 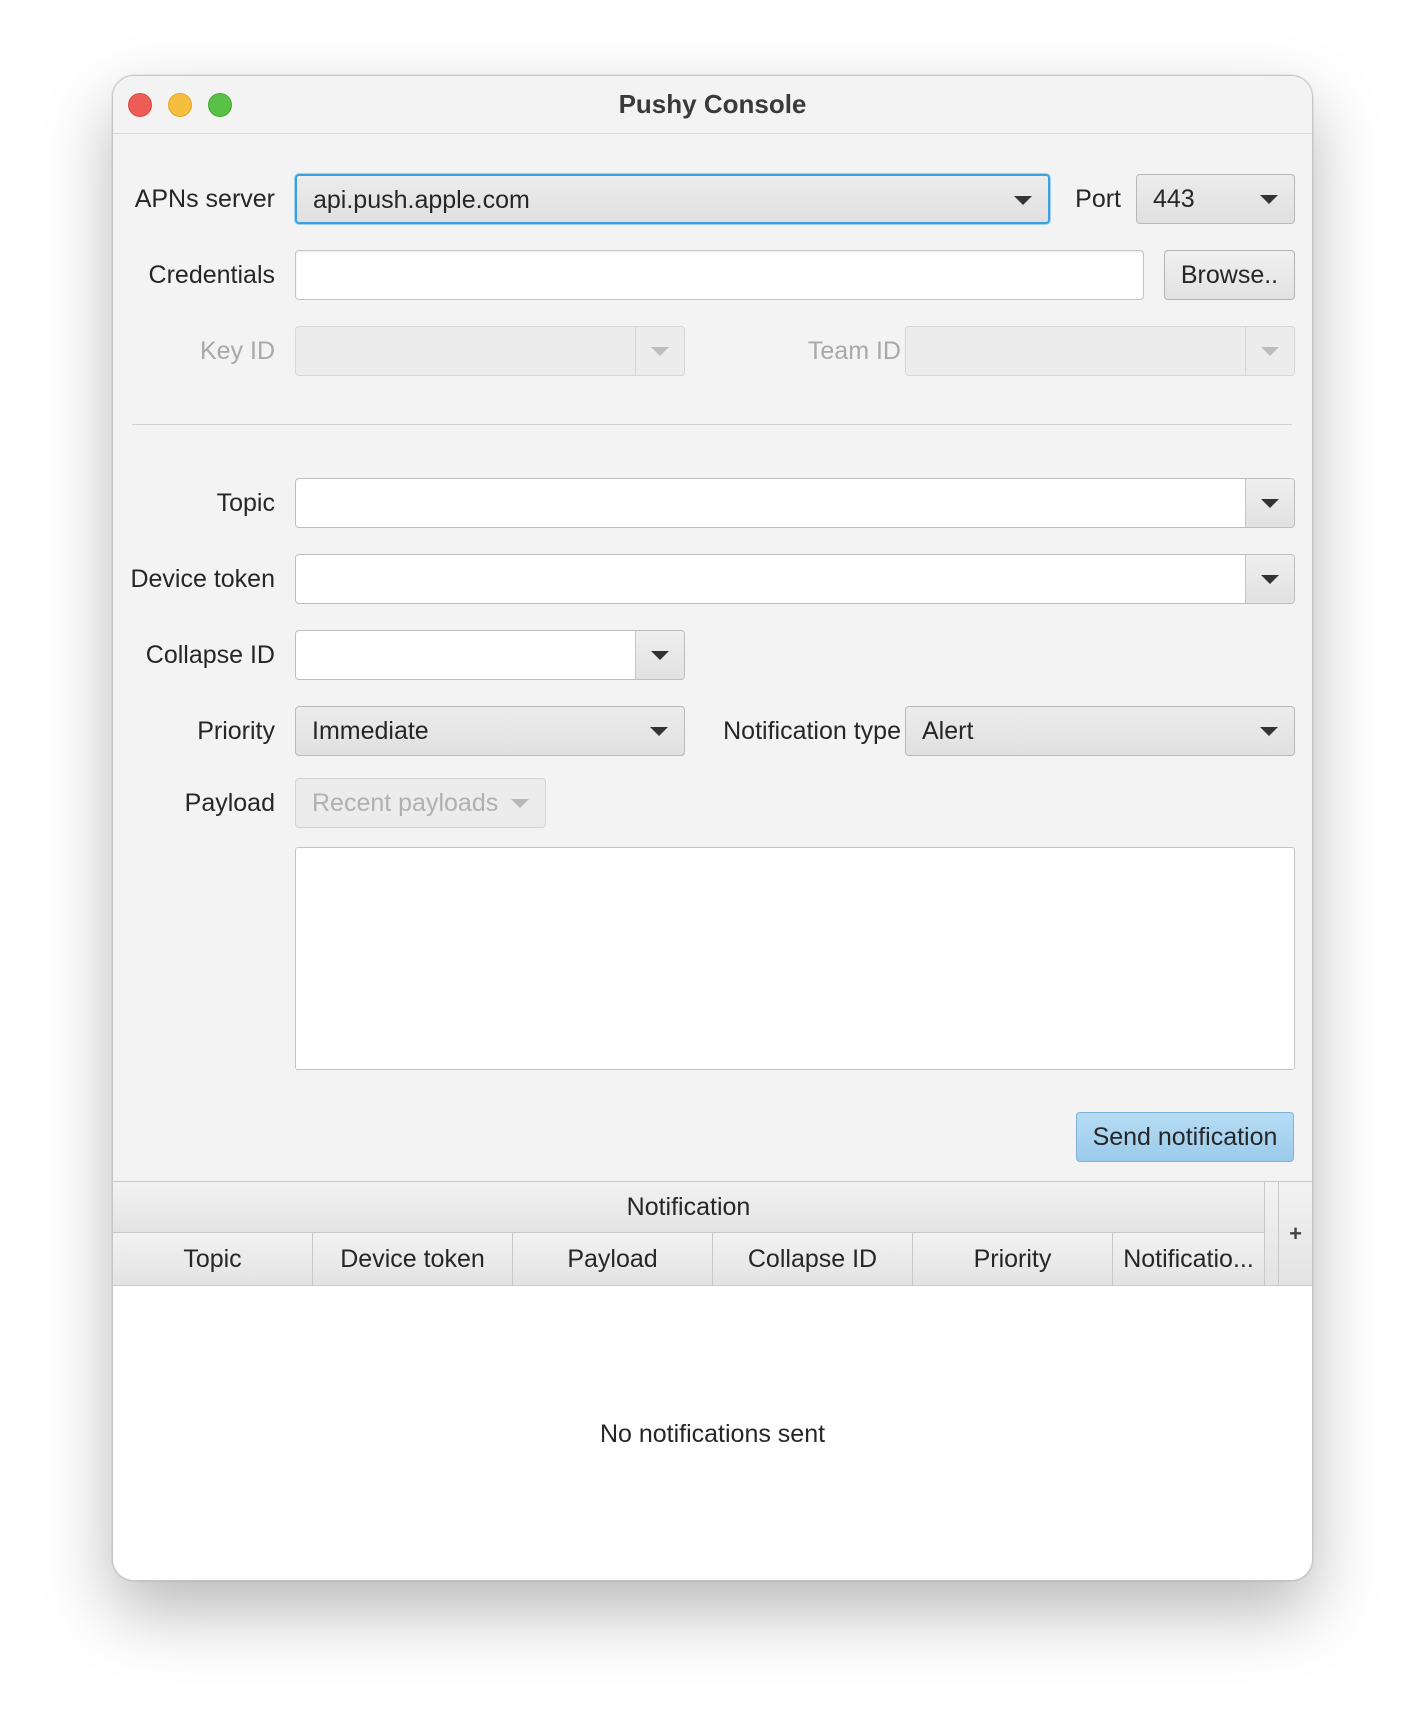 I want to click on notification-type-select: Alert, so click(x=1100, y=731).